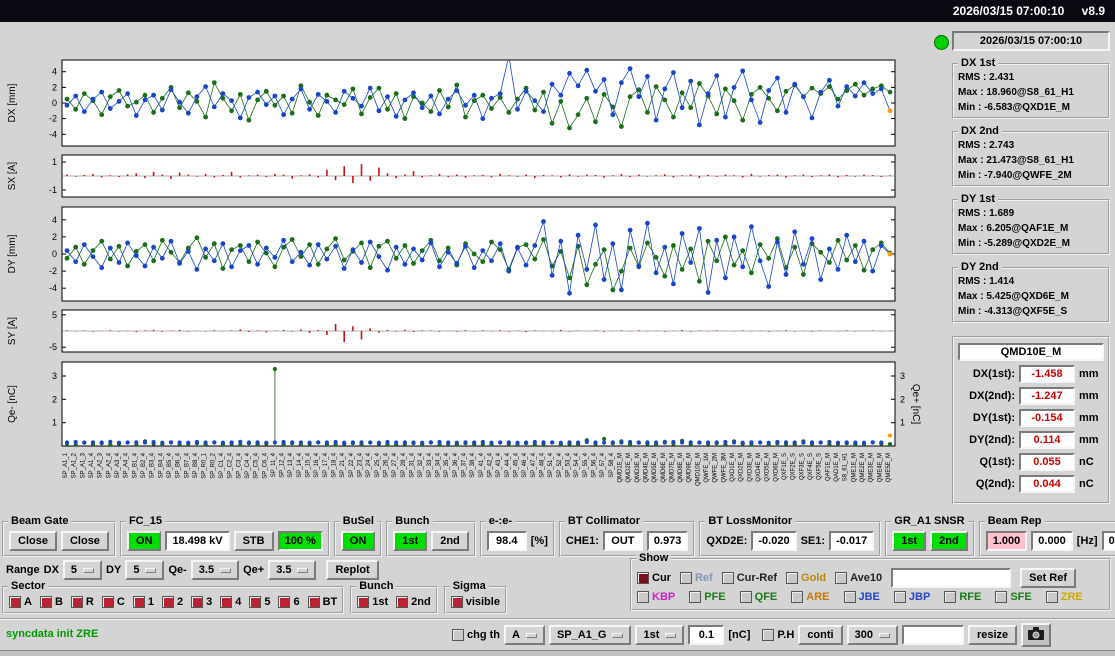 The height and width of the screenshot is (656, 1115). What do you see at coordinates (447, 464) in the screenshot?
I see `svg-text: SP_35_4` at bounding box center [447, 464].